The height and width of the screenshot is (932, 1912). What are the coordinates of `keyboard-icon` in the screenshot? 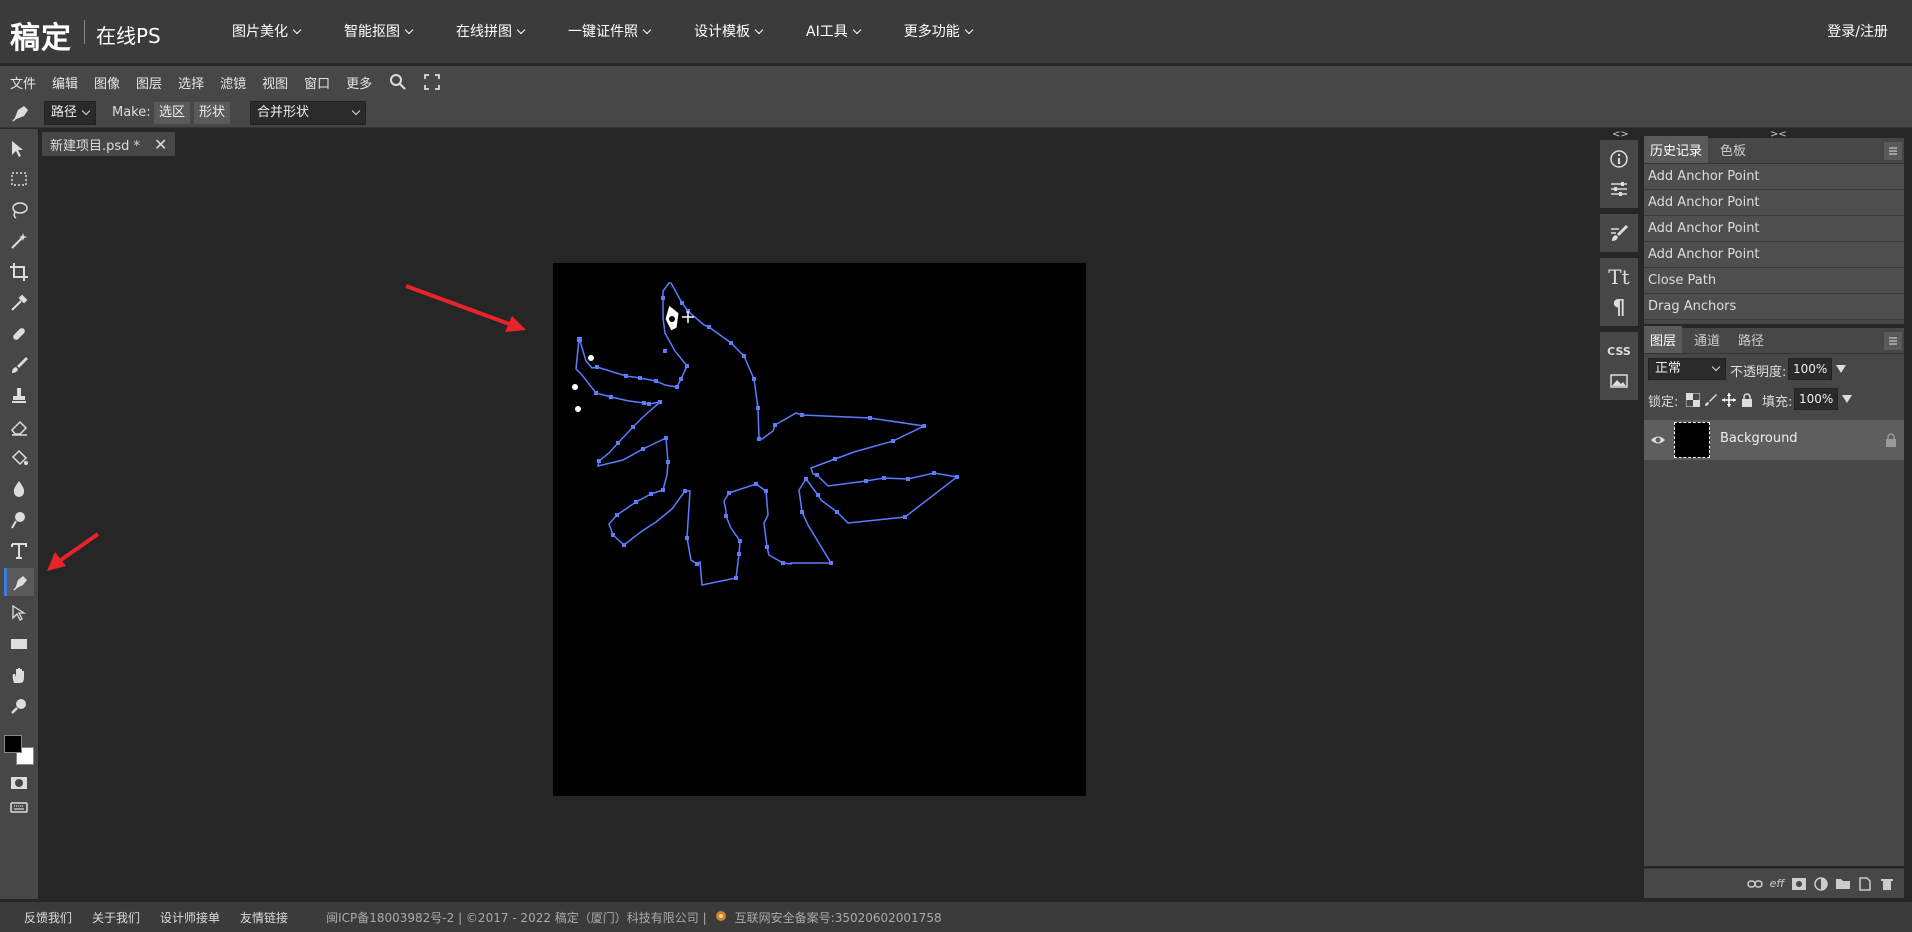 It's located at (19, 807).